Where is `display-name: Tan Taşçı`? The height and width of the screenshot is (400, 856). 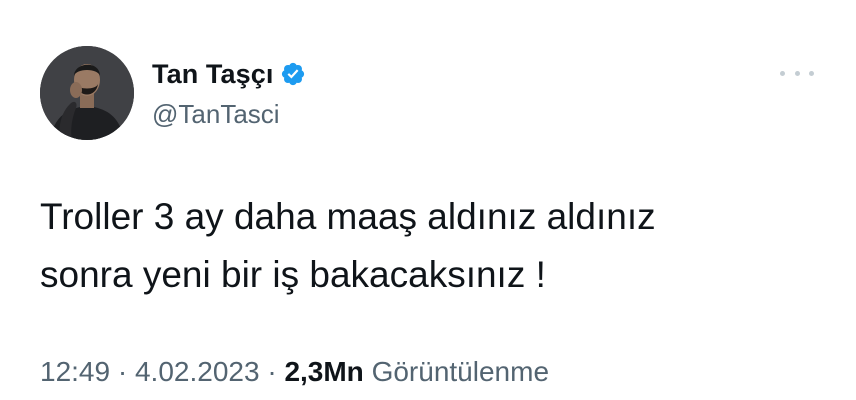 display-name: Tan Taşçı is located at coordinates (212, 74).